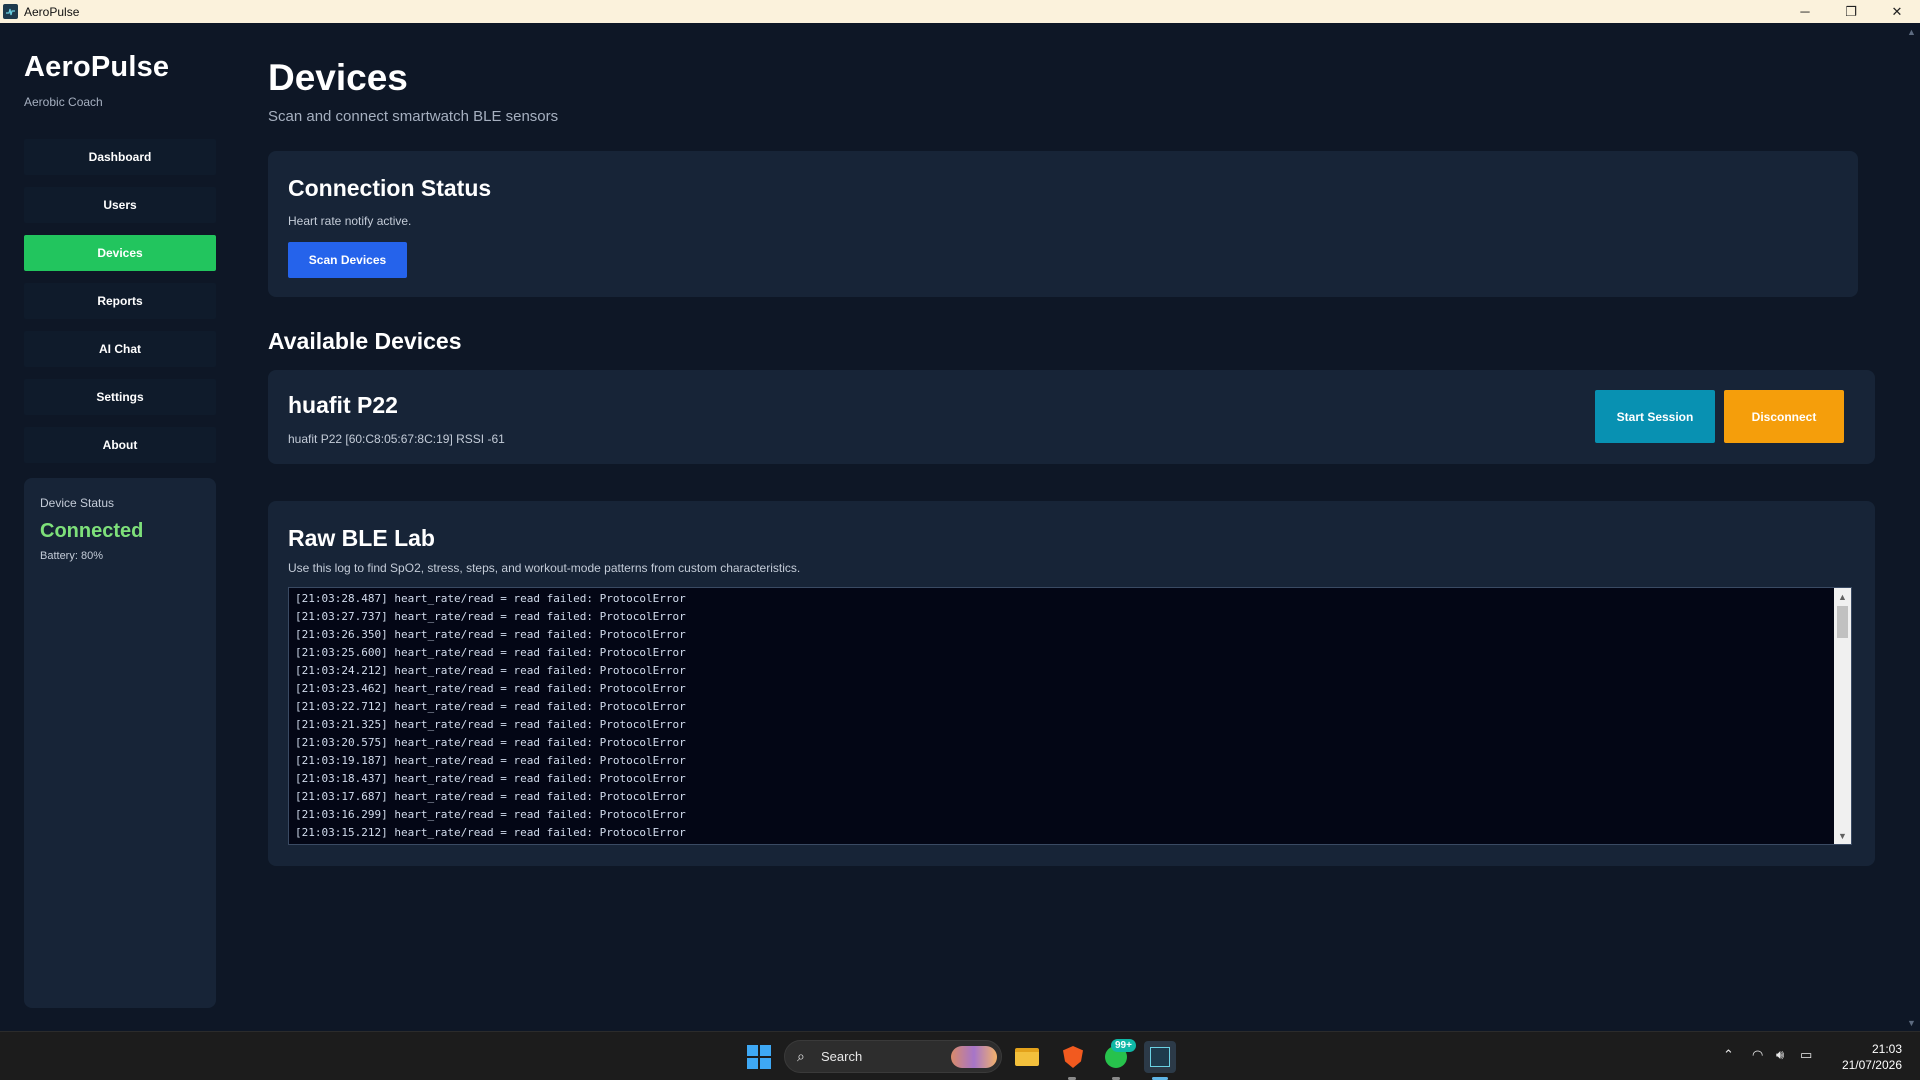 The height and width of the screenshot is (1080, 1920). Describe the element at coordinates (893, 1056) in the screenshot. I see `taskbar-search: ⌕ Search` at that location.